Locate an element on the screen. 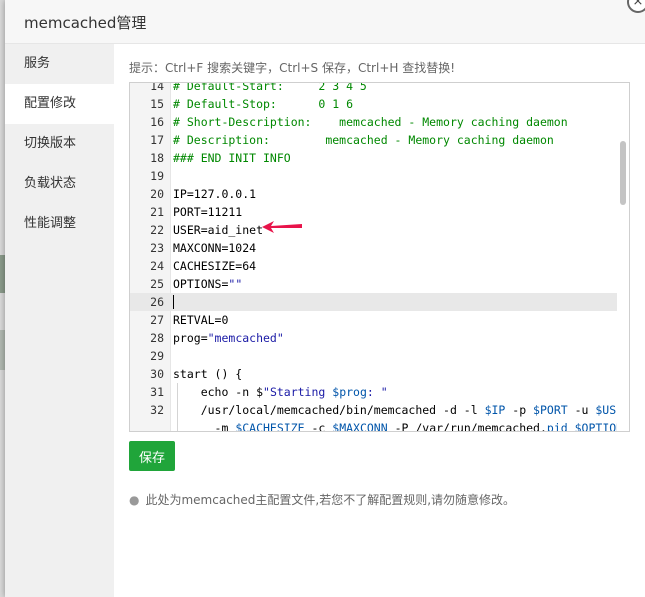 This screenshot has height=597, width=645. line-number: 24 is located at coordinates (157, 266).